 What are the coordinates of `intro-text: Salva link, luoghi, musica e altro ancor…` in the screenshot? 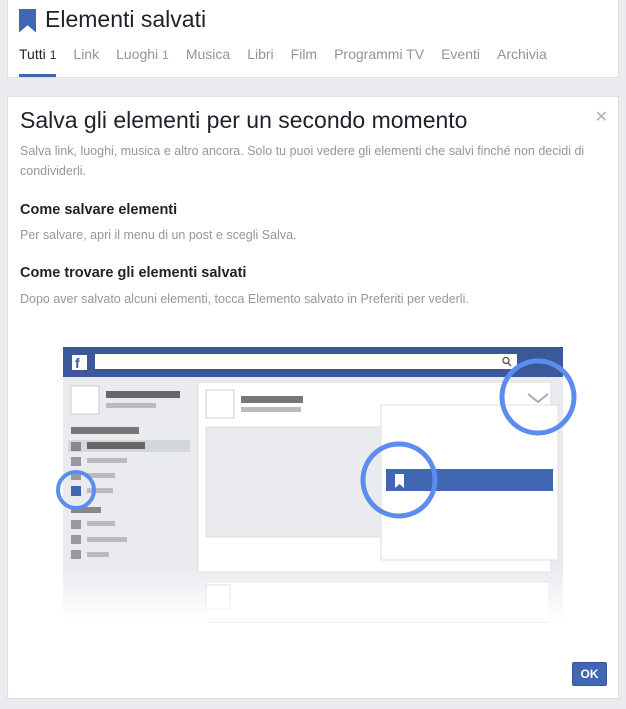 It's located at (302, 161).